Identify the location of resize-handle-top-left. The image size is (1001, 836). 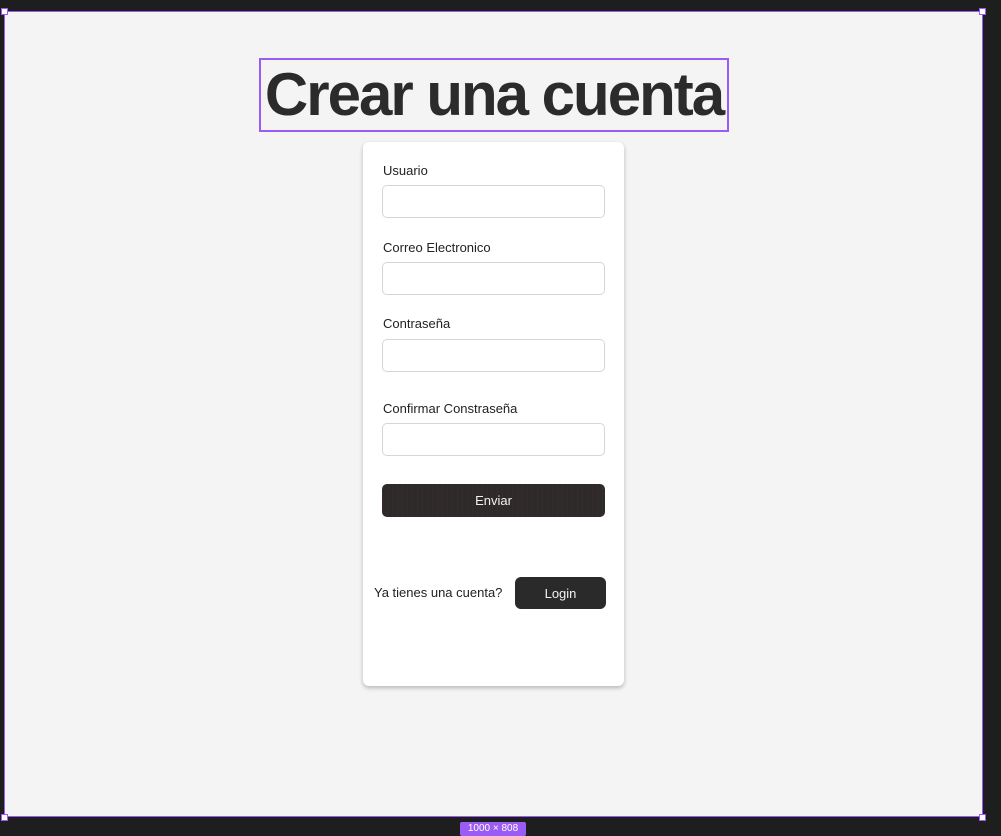
(4, 11).